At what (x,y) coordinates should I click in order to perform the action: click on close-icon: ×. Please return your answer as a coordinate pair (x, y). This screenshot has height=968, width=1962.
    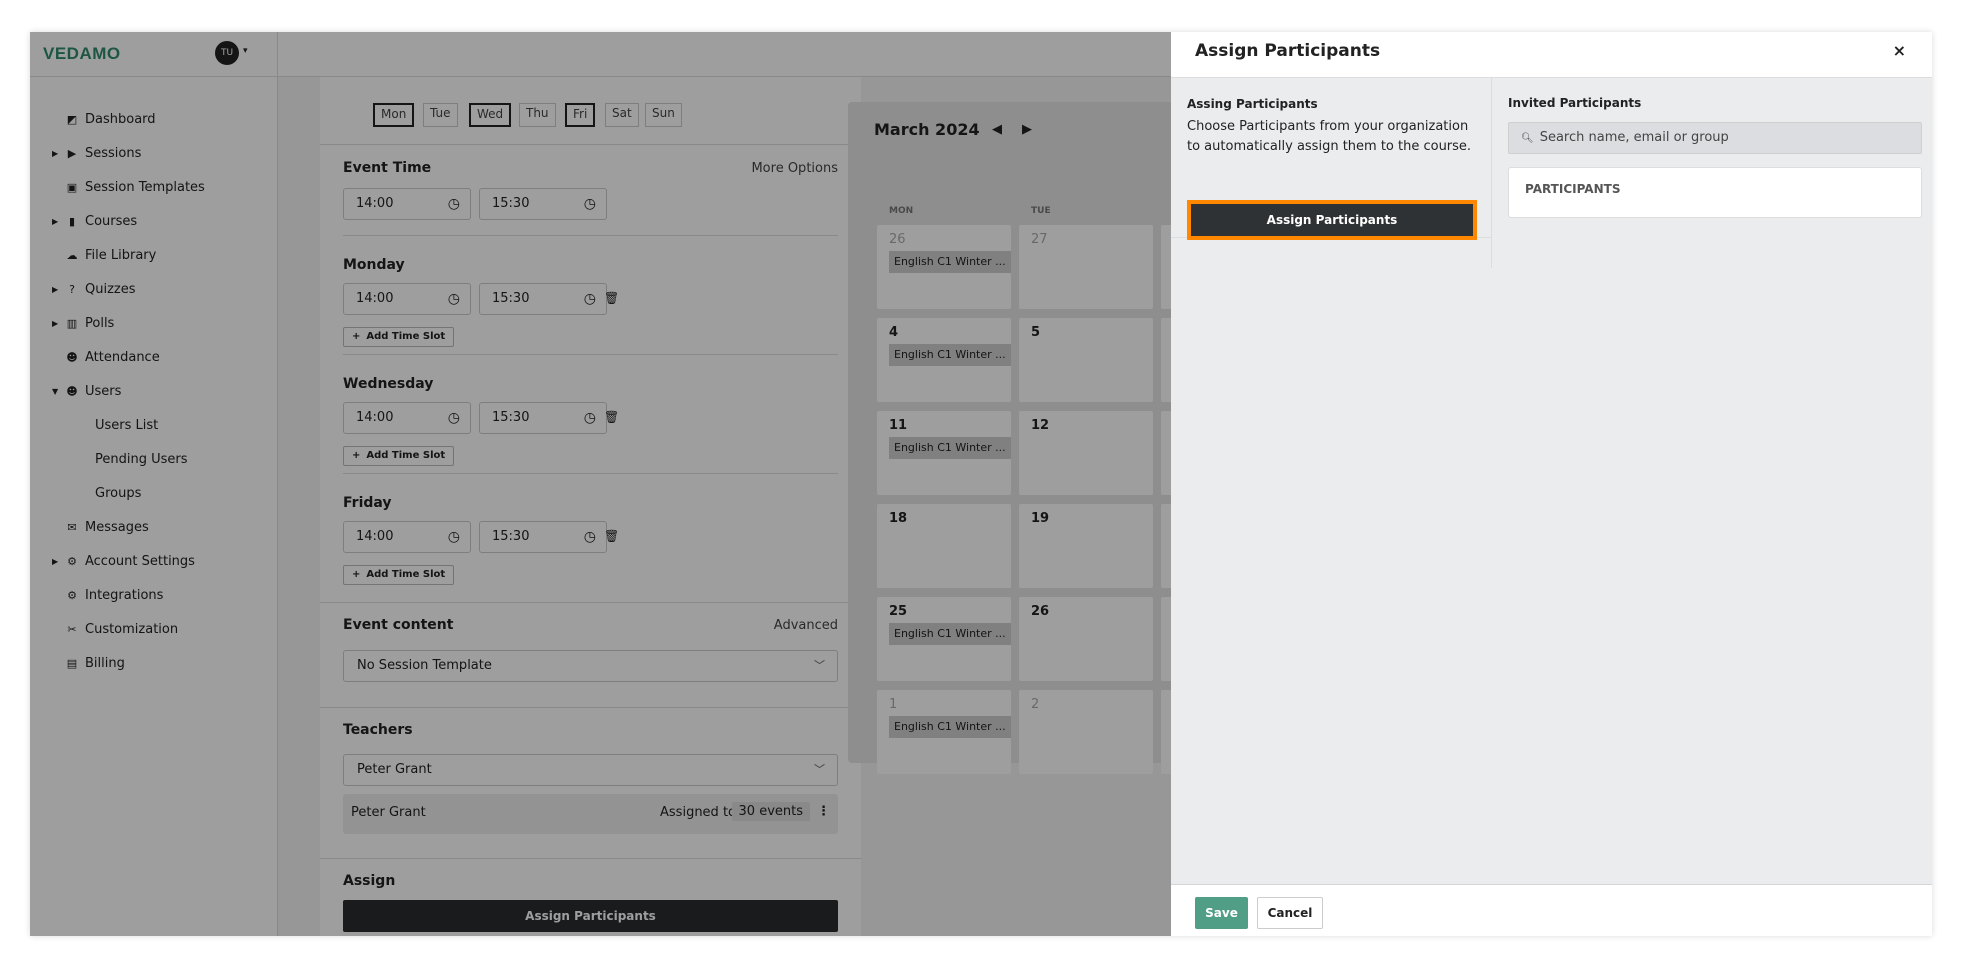
    Looking at the image, I should click on (1899, 50).